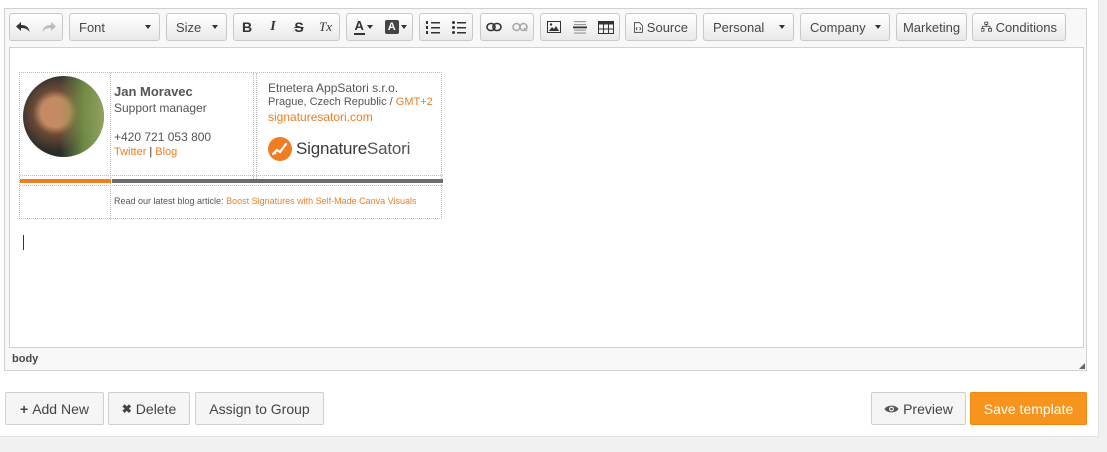 The height and width of the screenshot is (452, 1107). Describe the element at coordinates (554, 27) in the screenshot. I see `image-button` at that location.